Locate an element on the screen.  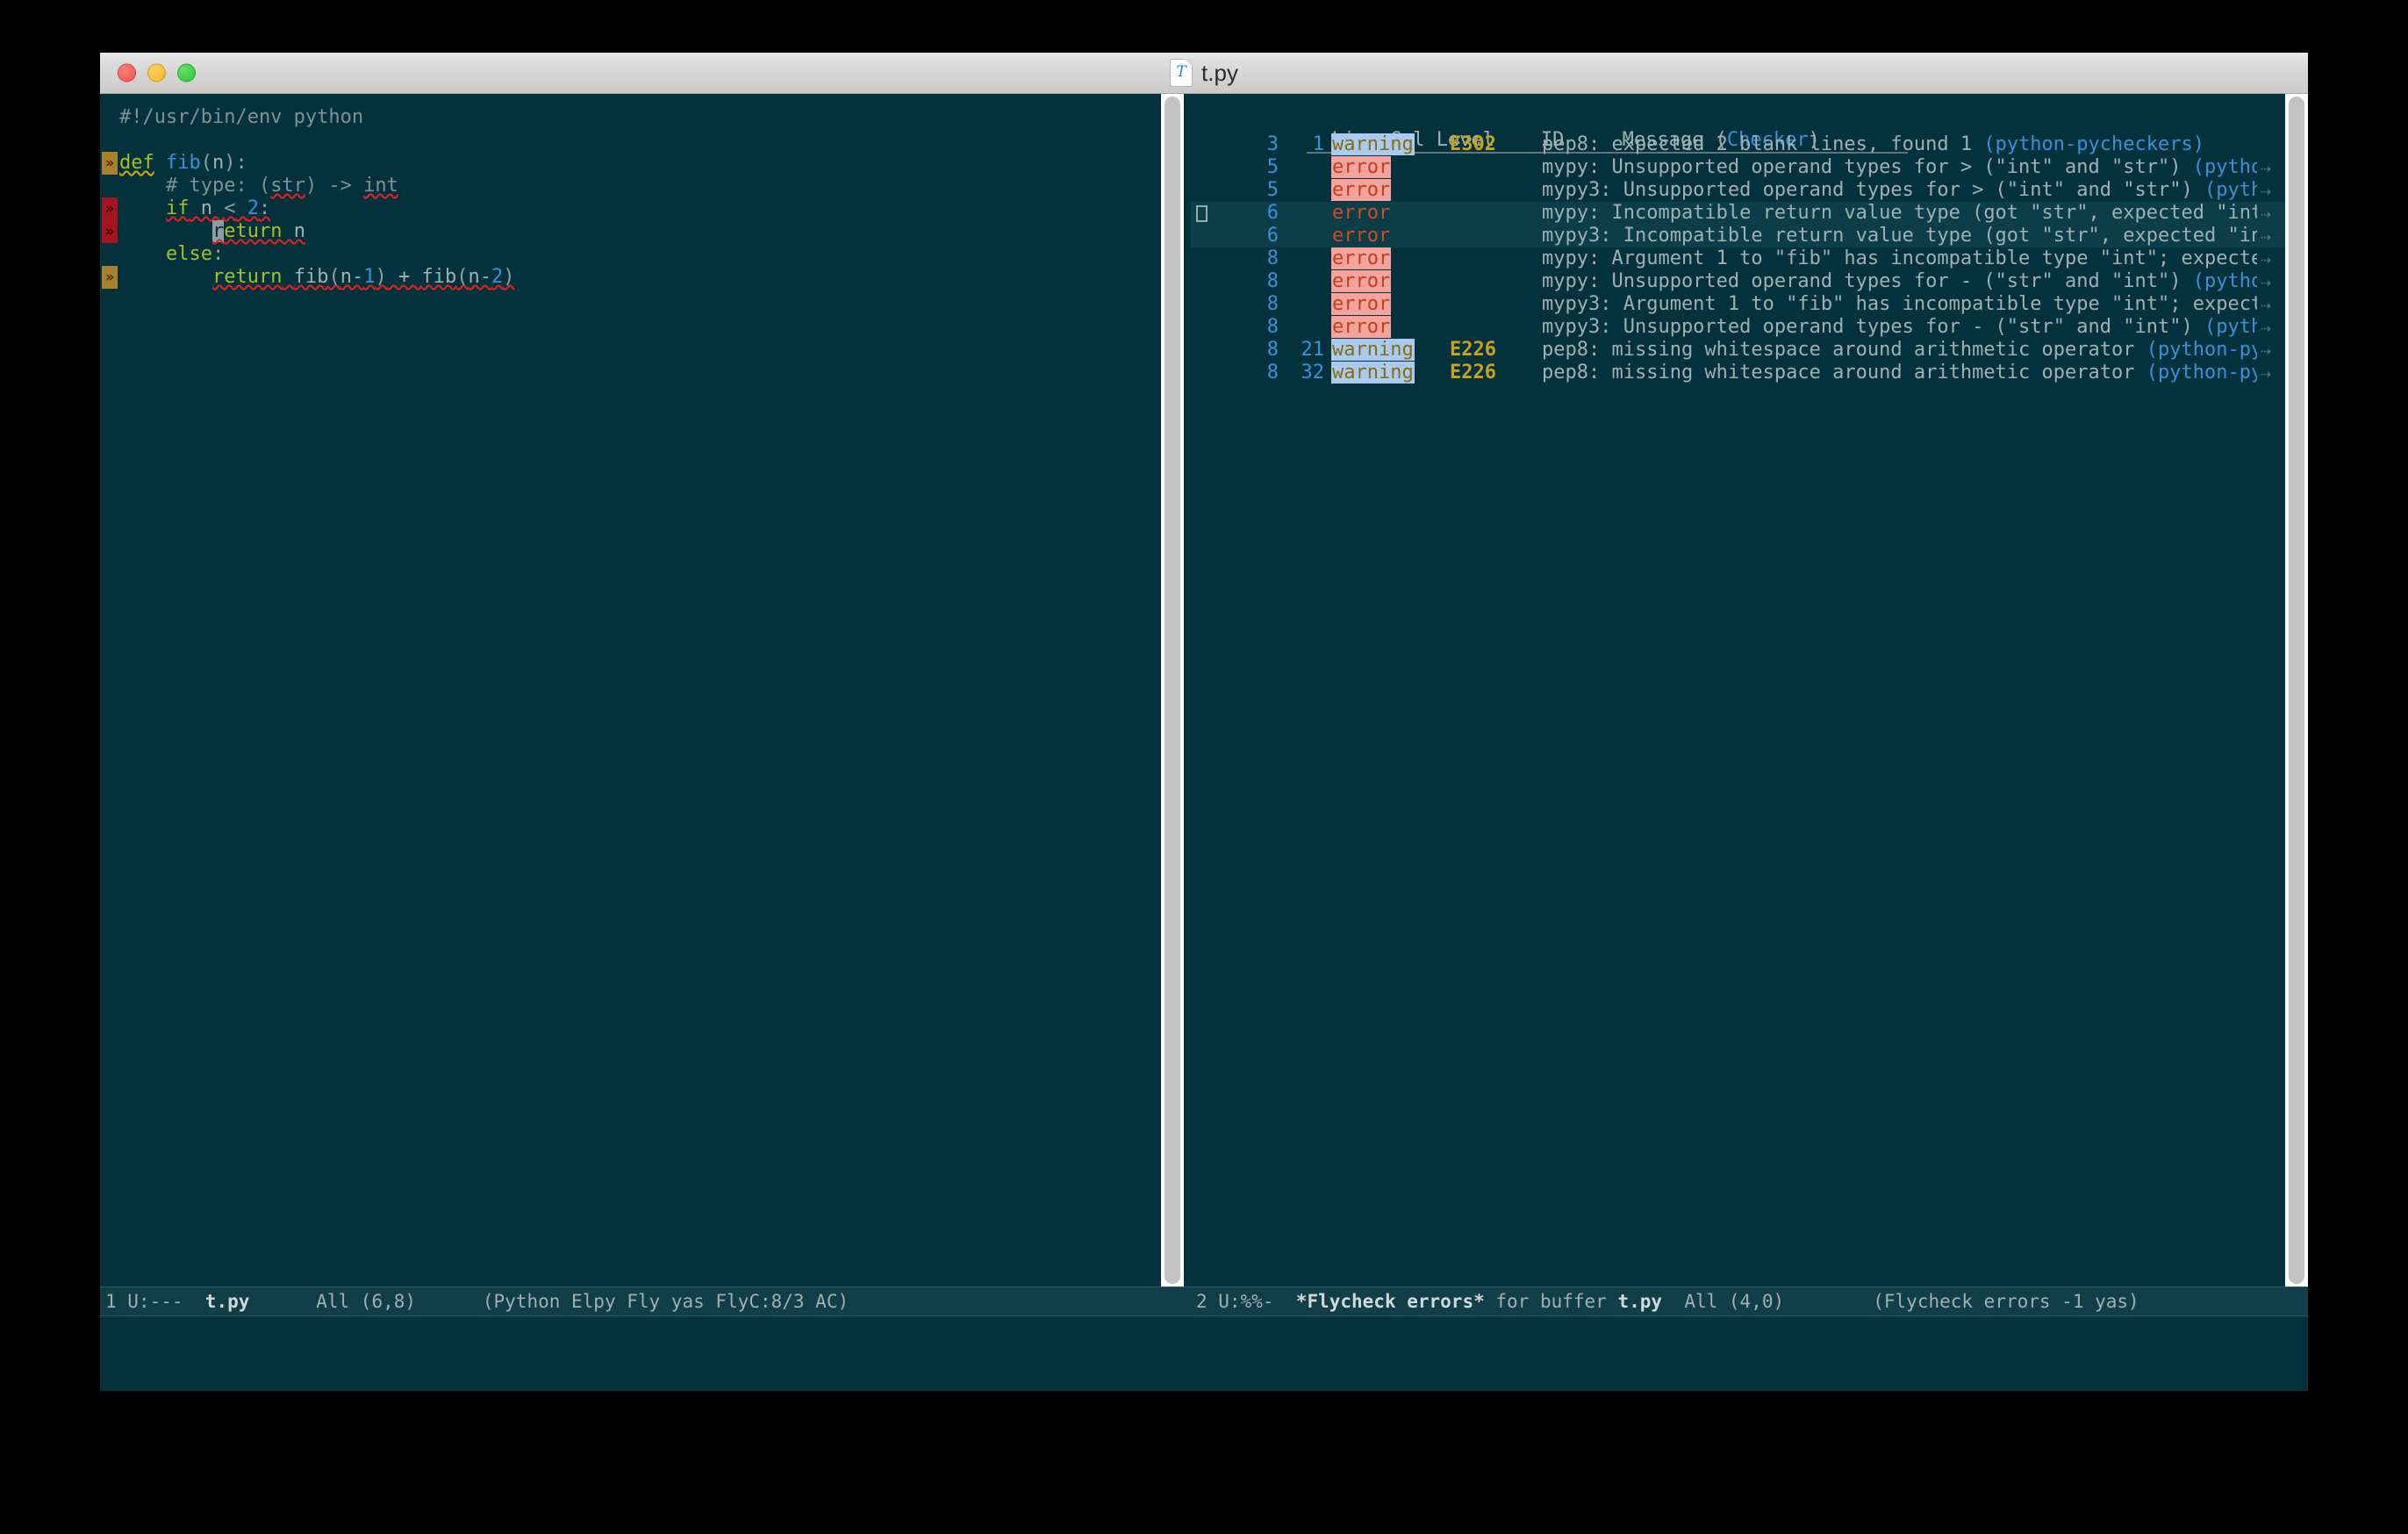
cell-col: 21 is located at coordinates (1313, 350).